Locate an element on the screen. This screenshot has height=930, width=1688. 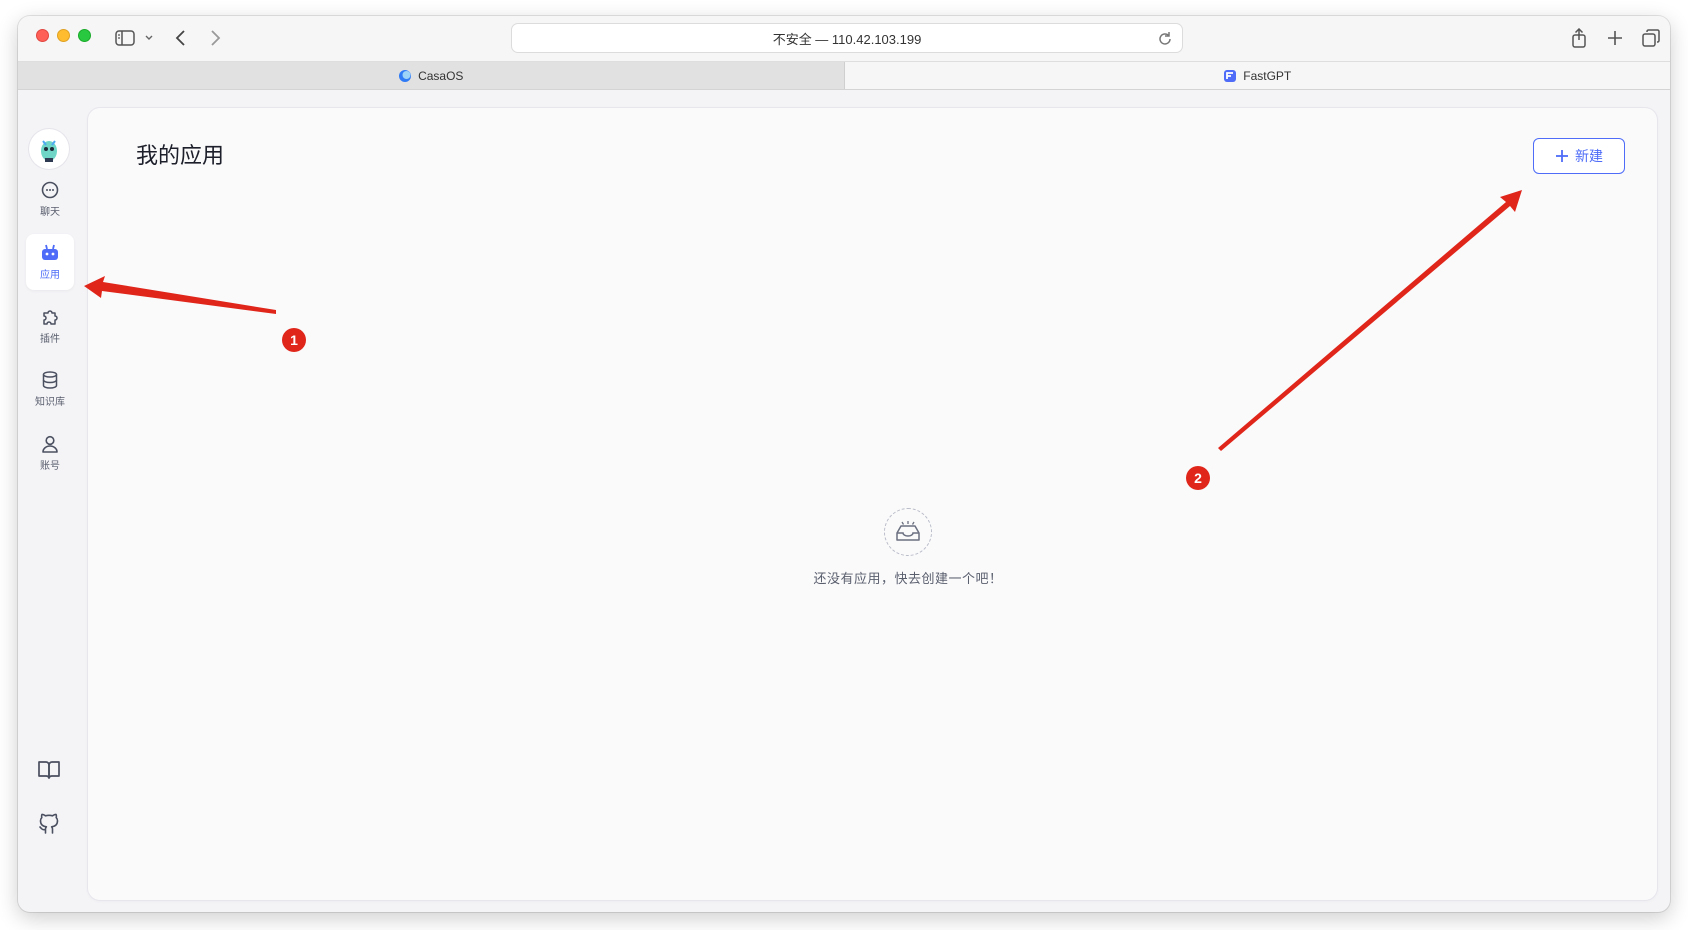
book-icon is located at coordinates (49, 770).